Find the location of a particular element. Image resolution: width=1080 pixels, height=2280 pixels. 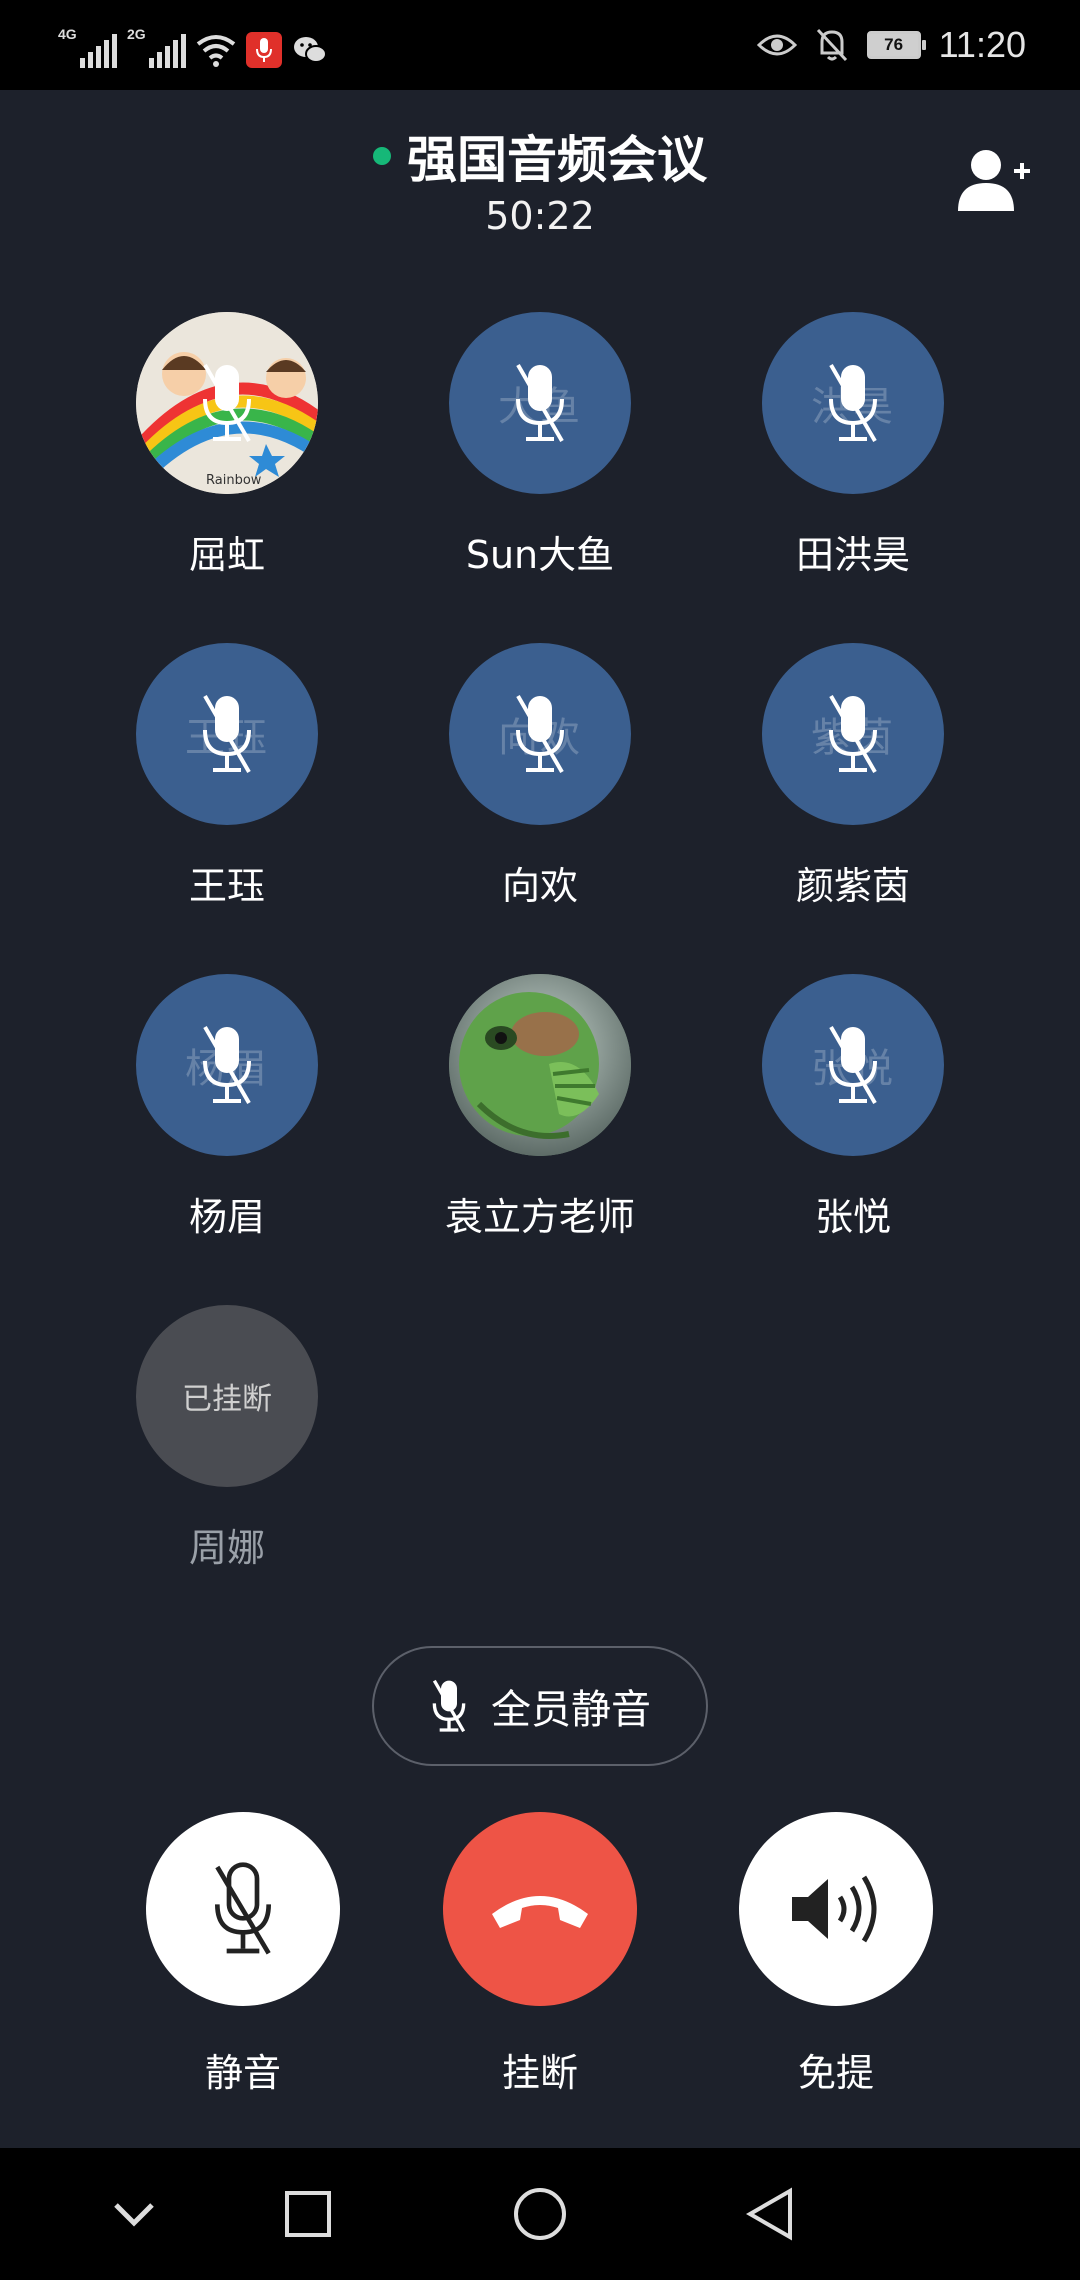

avatar: 王珏 is located at coordinates (227, 734).